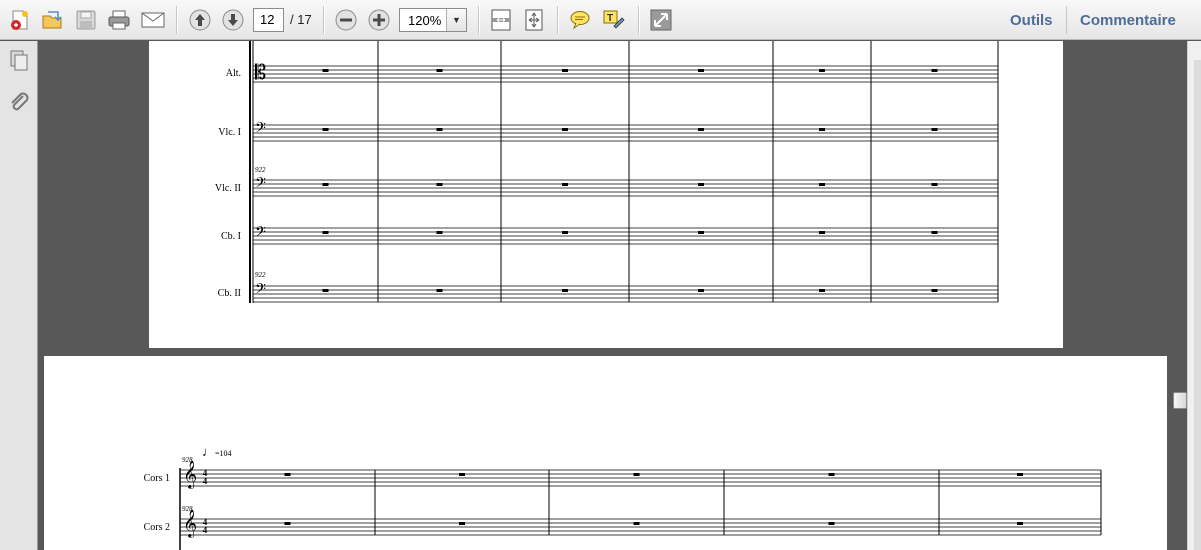  Describe the element at coordinates (223, 453) in the screenshot. I see `tempo-value: =104` at that location.